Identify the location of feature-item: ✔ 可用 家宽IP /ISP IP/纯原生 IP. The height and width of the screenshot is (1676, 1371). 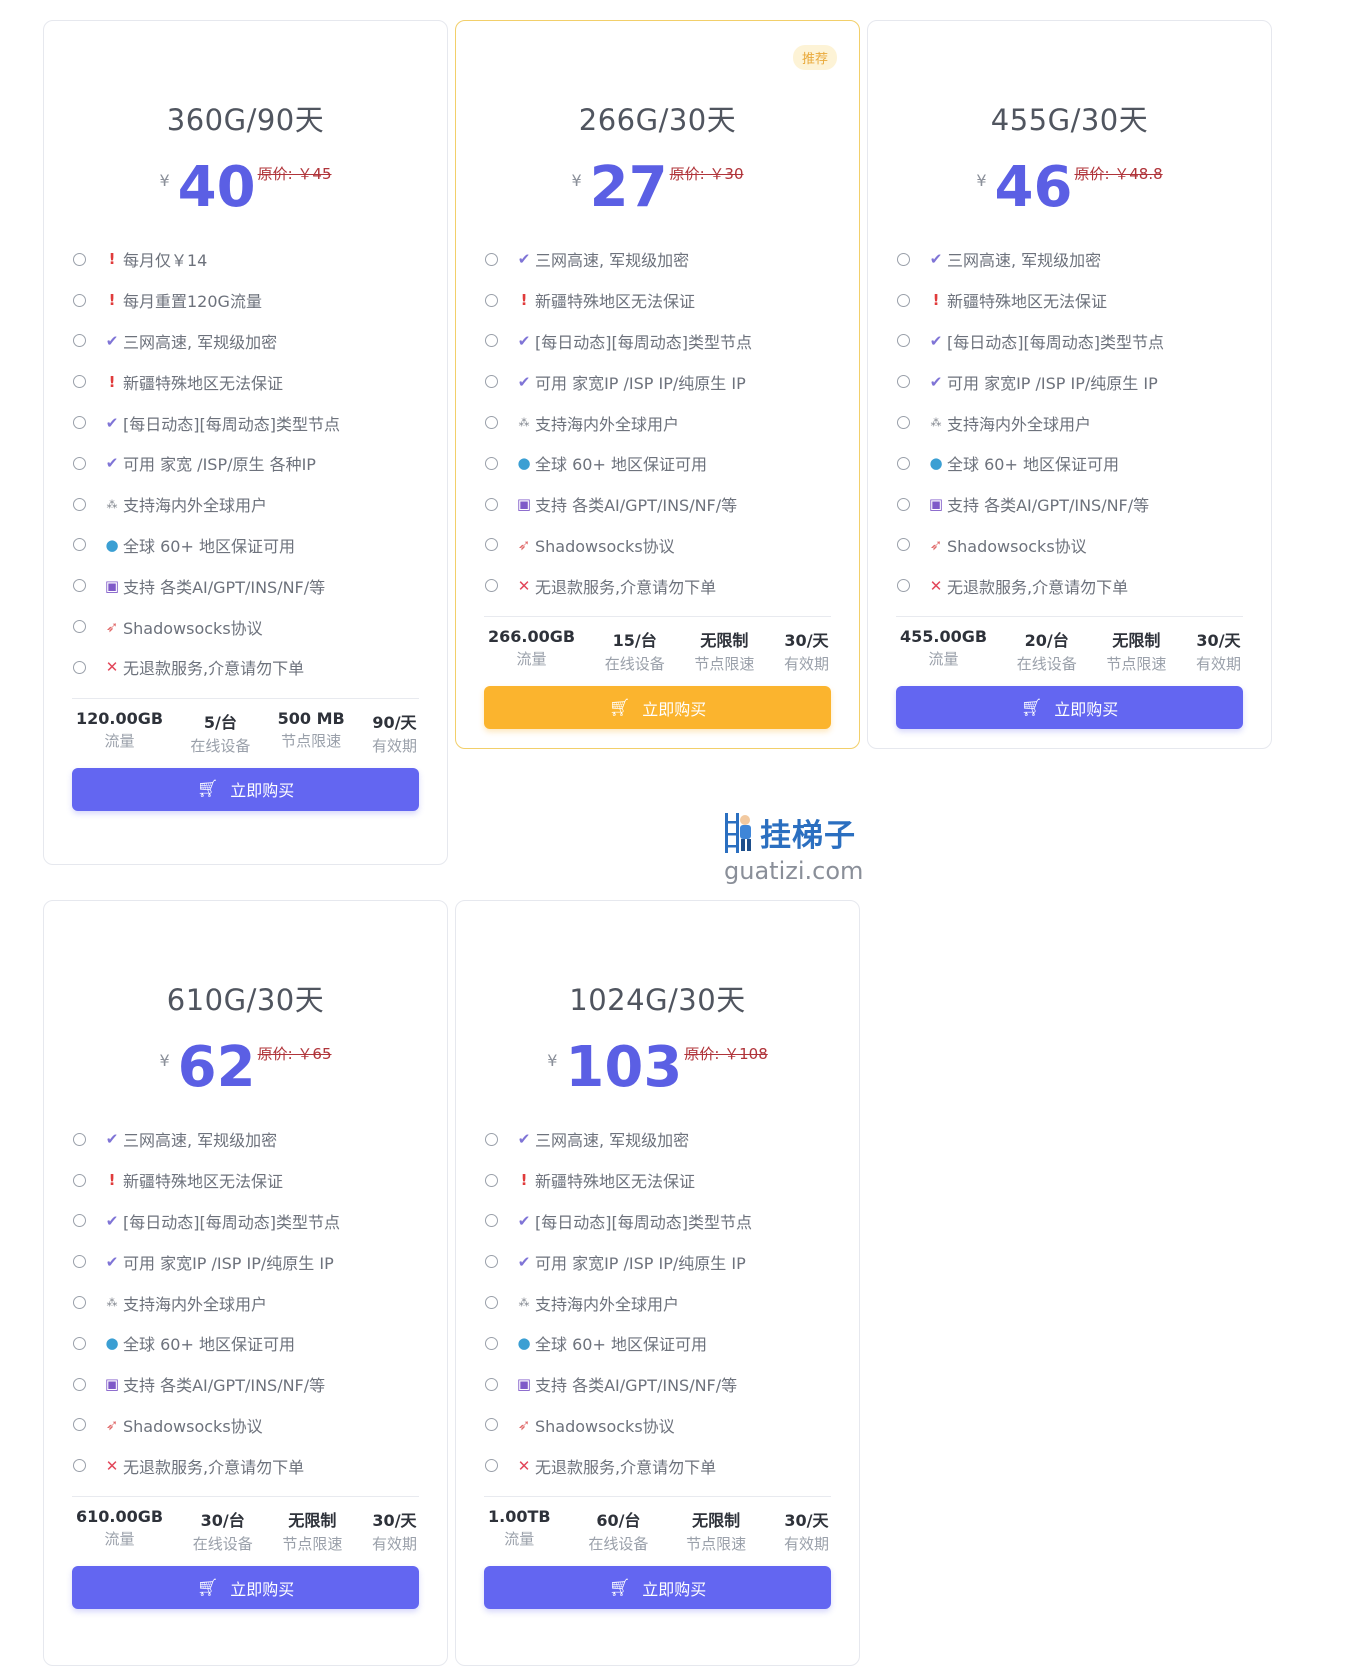
(245, 1261).